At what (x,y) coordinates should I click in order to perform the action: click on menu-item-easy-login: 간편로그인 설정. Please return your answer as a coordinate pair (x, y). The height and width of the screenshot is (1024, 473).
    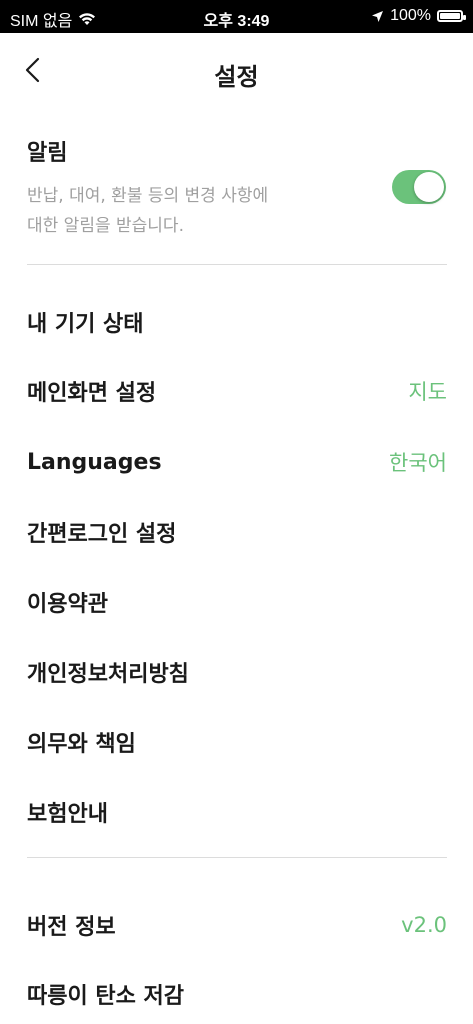
    Looking at the image, I should click on (237, 532).